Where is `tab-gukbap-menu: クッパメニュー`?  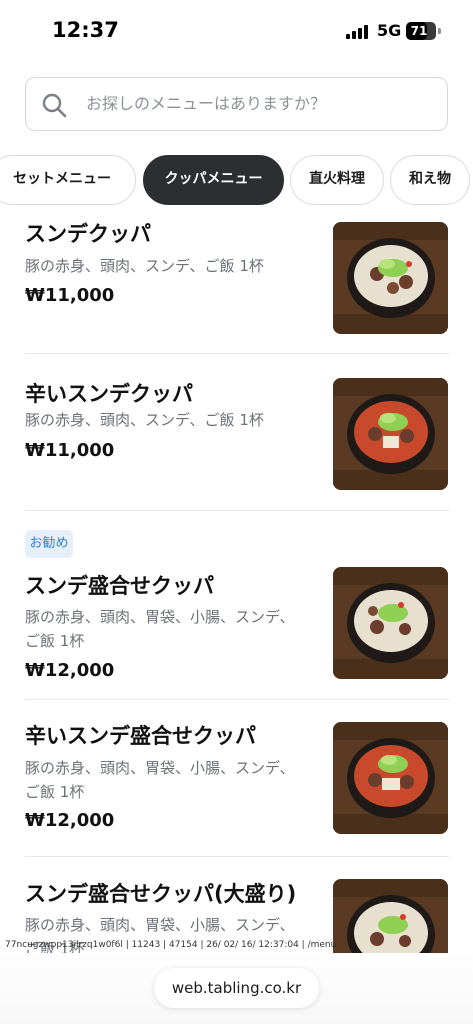
tab-gukbap-menu: クッパメニュー is located at coordinates (213, 180).